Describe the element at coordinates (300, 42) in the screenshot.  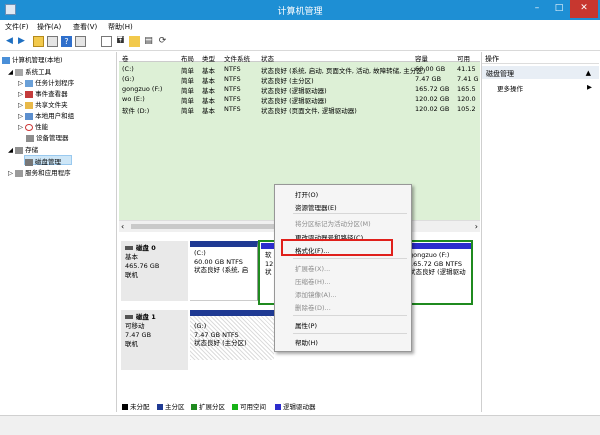
I see `toolbar: ◀ ▶ ? 🖬 ▤ ⟳` at that location.